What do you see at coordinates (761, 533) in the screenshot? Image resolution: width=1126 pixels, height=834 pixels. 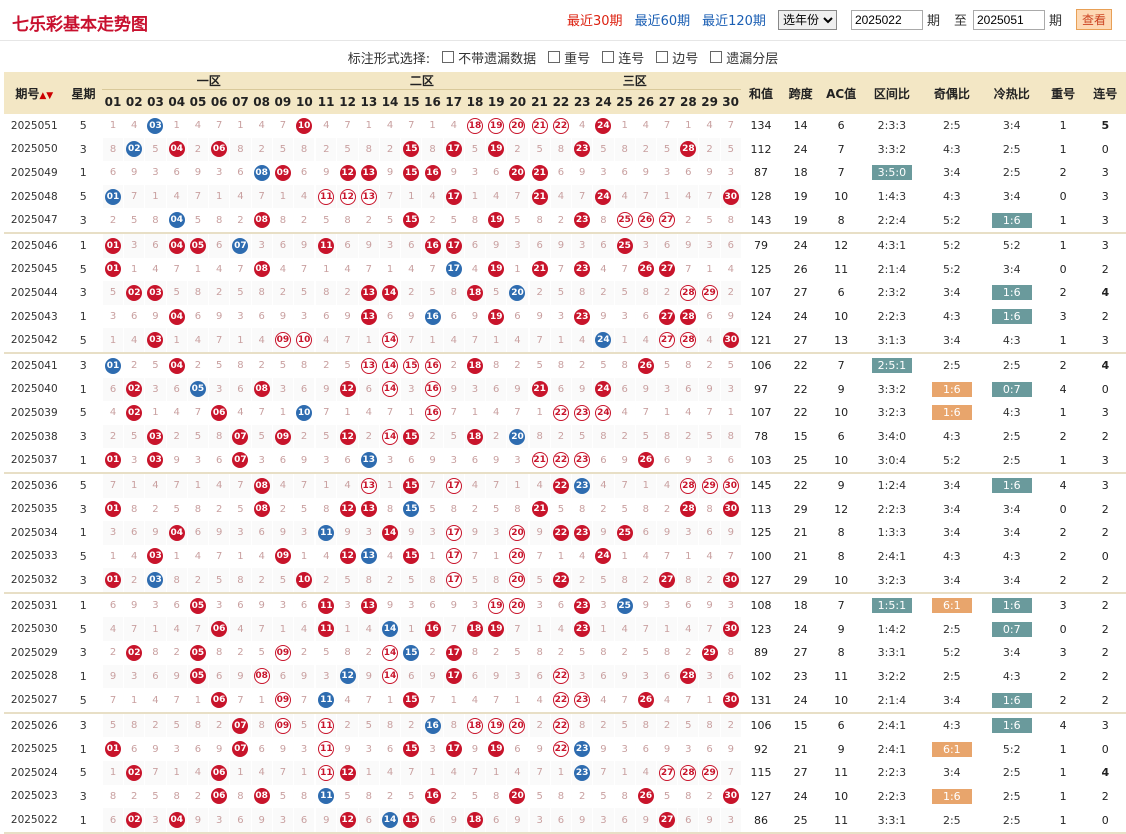 I see `sum-cell: 125` at bounding box center [761, 533].